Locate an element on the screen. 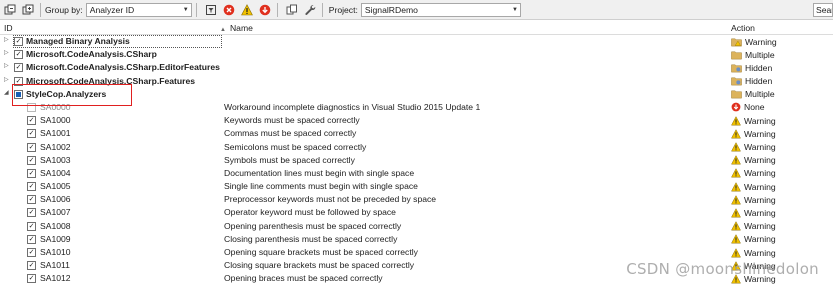  rule-id: SA1003 is located at coordinates (55, 159).